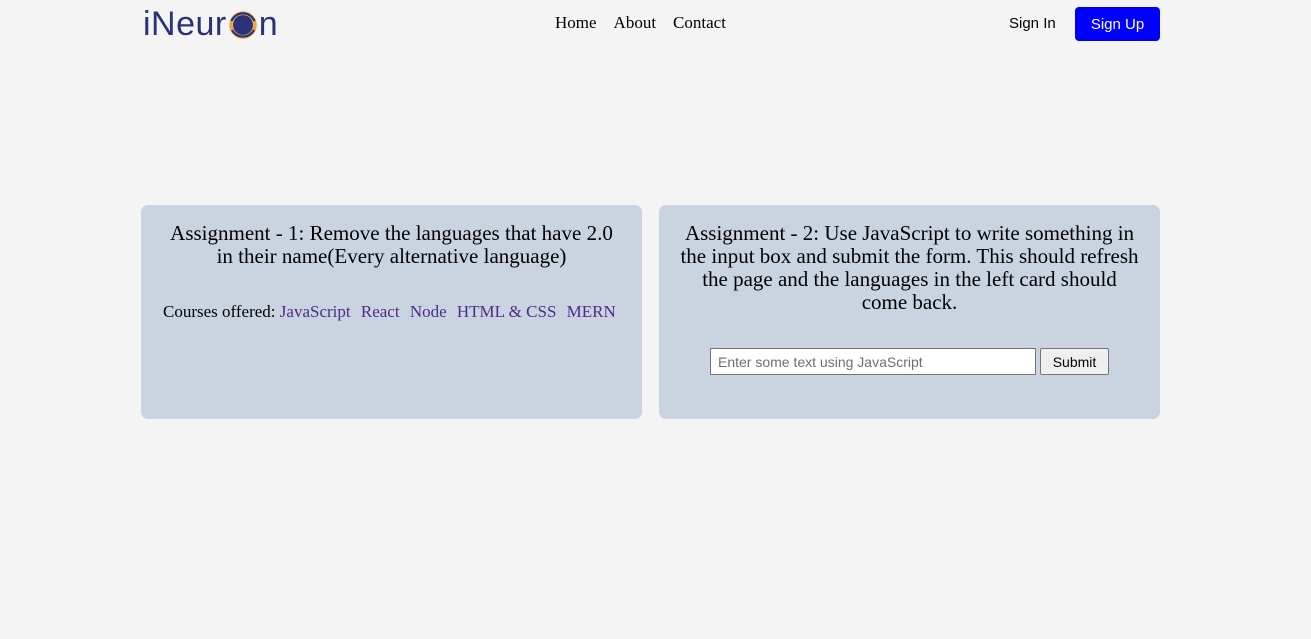 The height and width of the screenshot is (639, 1311). What do you see at coordinates (1117, 24) in the screenshot?
I see `sign-up-button: Sign Up` at bounding box center [1117, 24].